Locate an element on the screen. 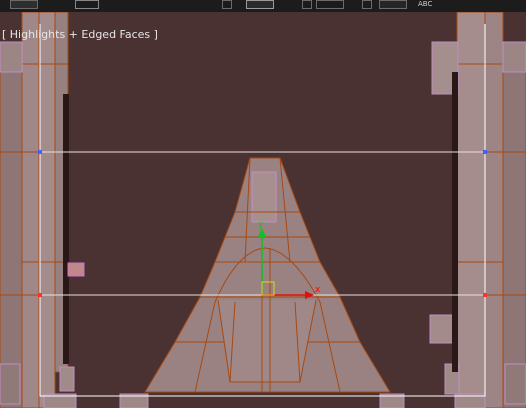 Image resolution: width=526 pixels, height=408 pixels. viewport-shading-label: [ Highlights + Edged Faces ] is located at coordinates (80, 34).